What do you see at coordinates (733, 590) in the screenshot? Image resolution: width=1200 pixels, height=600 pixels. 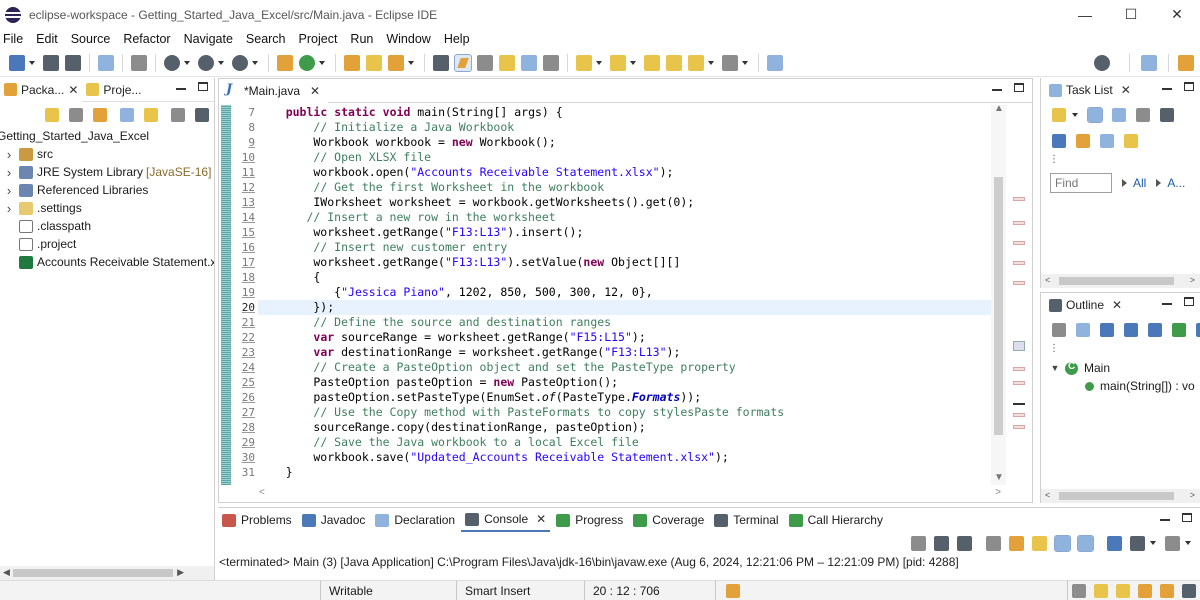 I see `progress-icon` at bounding box center [733, 590].